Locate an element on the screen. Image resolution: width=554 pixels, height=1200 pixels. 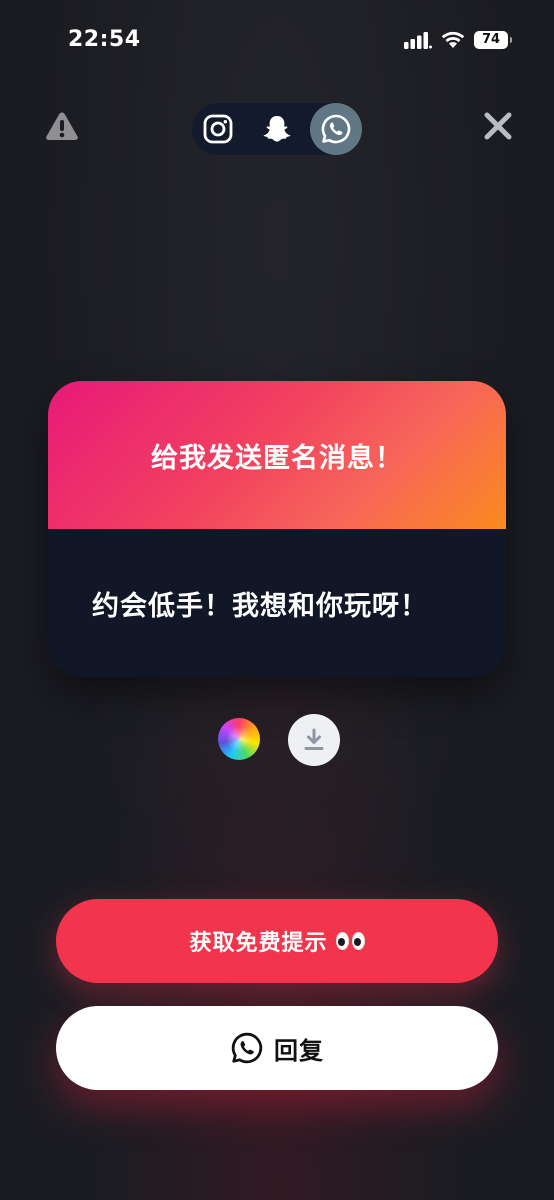
report-button is located at coordinates (62, 126).